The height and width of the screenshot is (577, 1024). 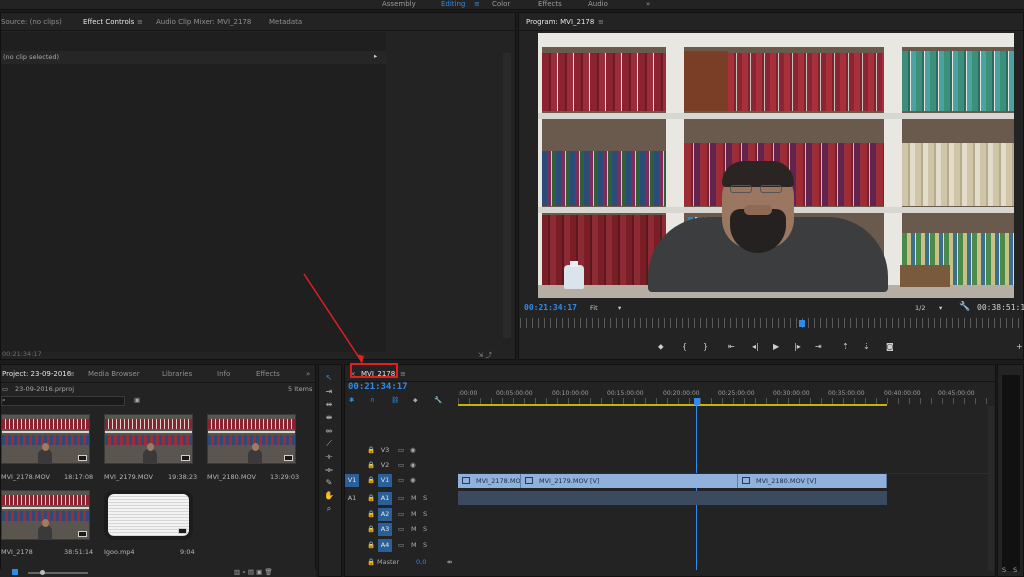 I want to click on workspace-menu-icon: ≡, so click(x=477, y=4).